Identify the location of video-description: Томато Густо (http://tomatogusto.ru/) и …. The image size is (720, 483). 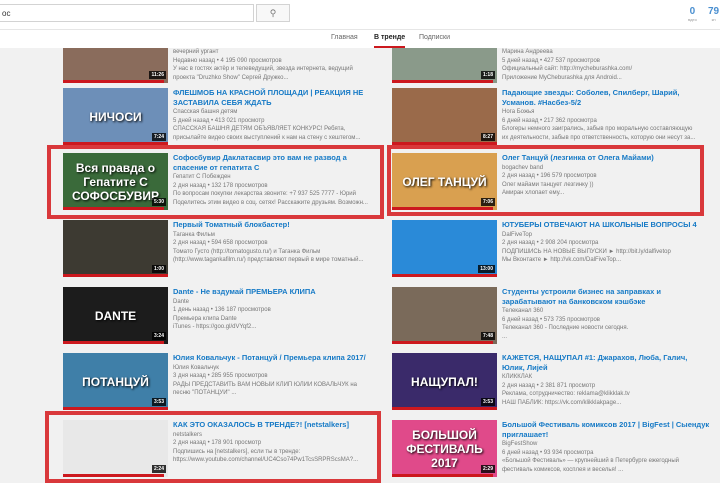
(247, 251).